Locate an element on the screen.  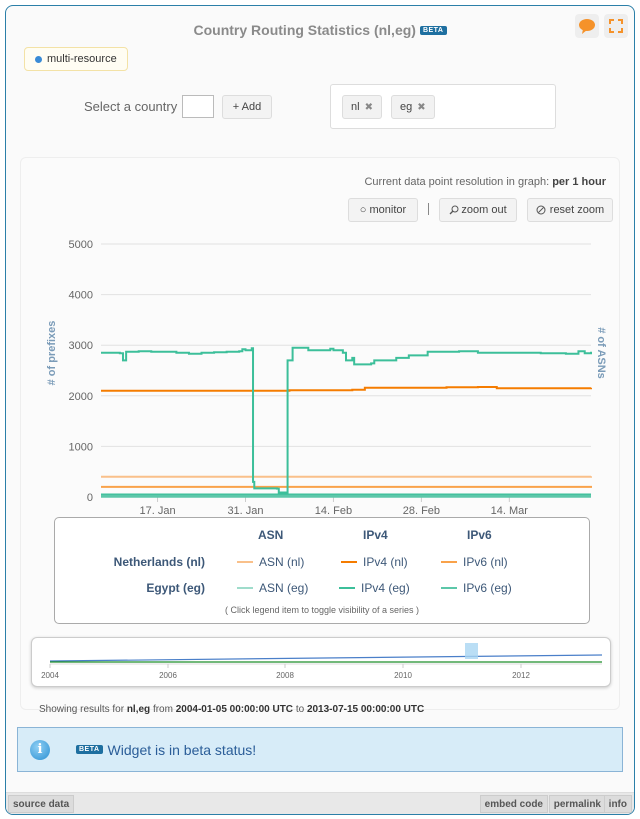
navigator-tick-label: 2004 is located at coordinates (50, 675).